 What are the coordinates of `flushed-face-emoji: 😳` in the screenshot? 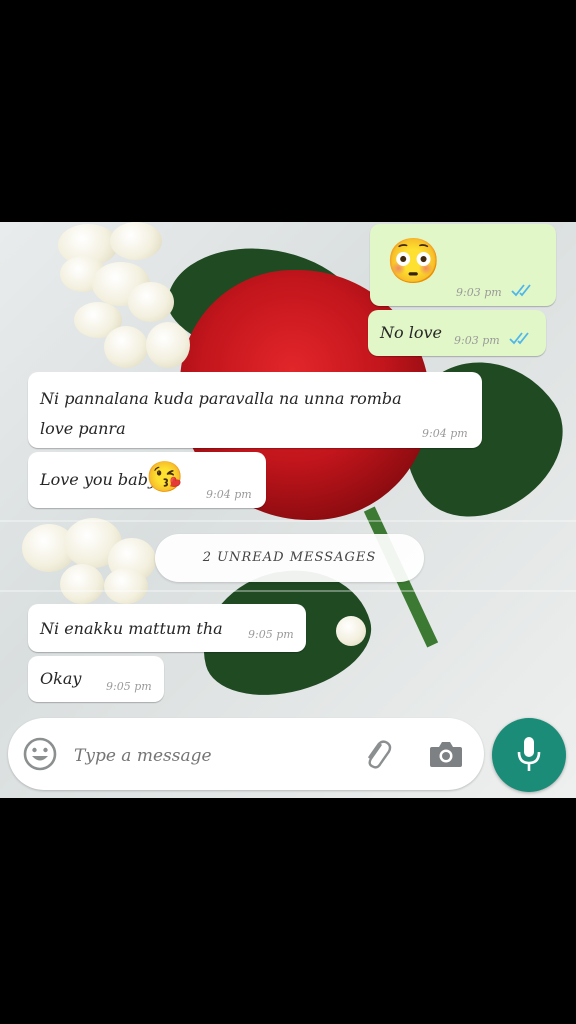 It's located at (413, 261).